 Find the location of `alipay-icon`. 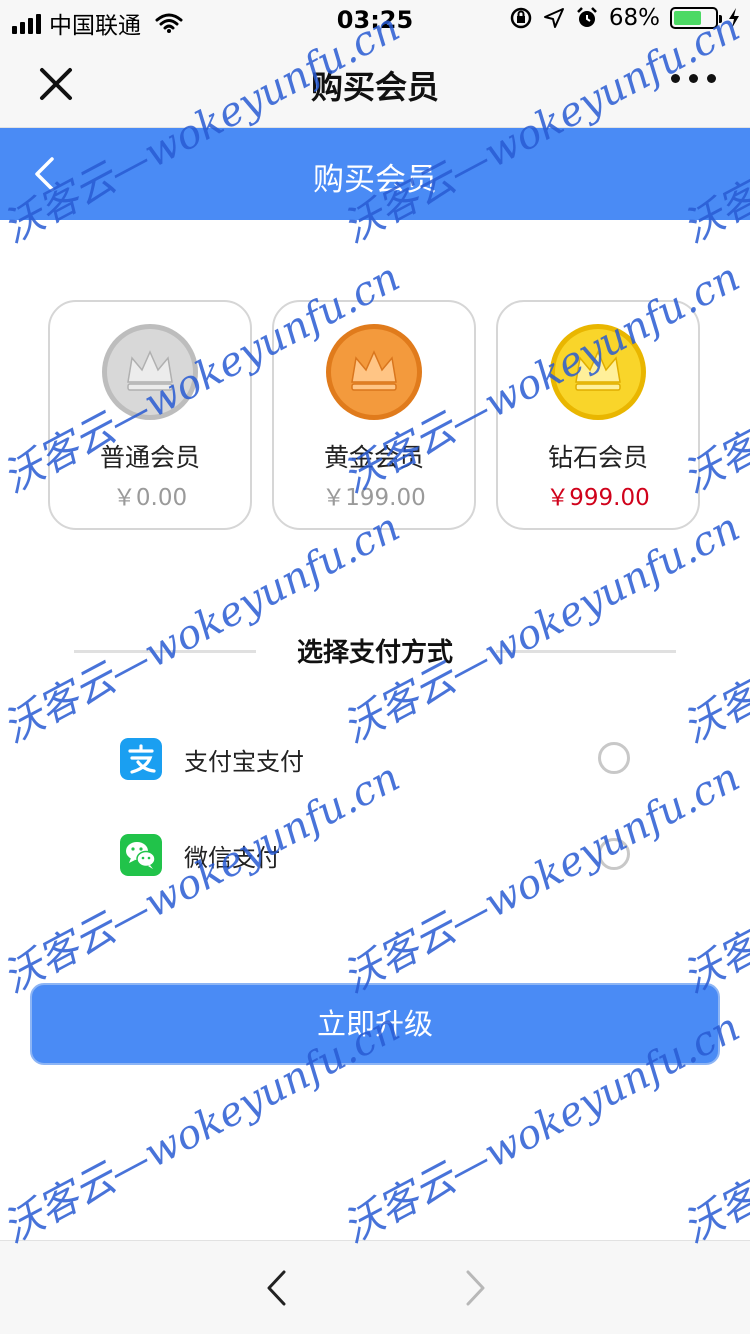

alipay-icon is located at coordinates (141, 759).